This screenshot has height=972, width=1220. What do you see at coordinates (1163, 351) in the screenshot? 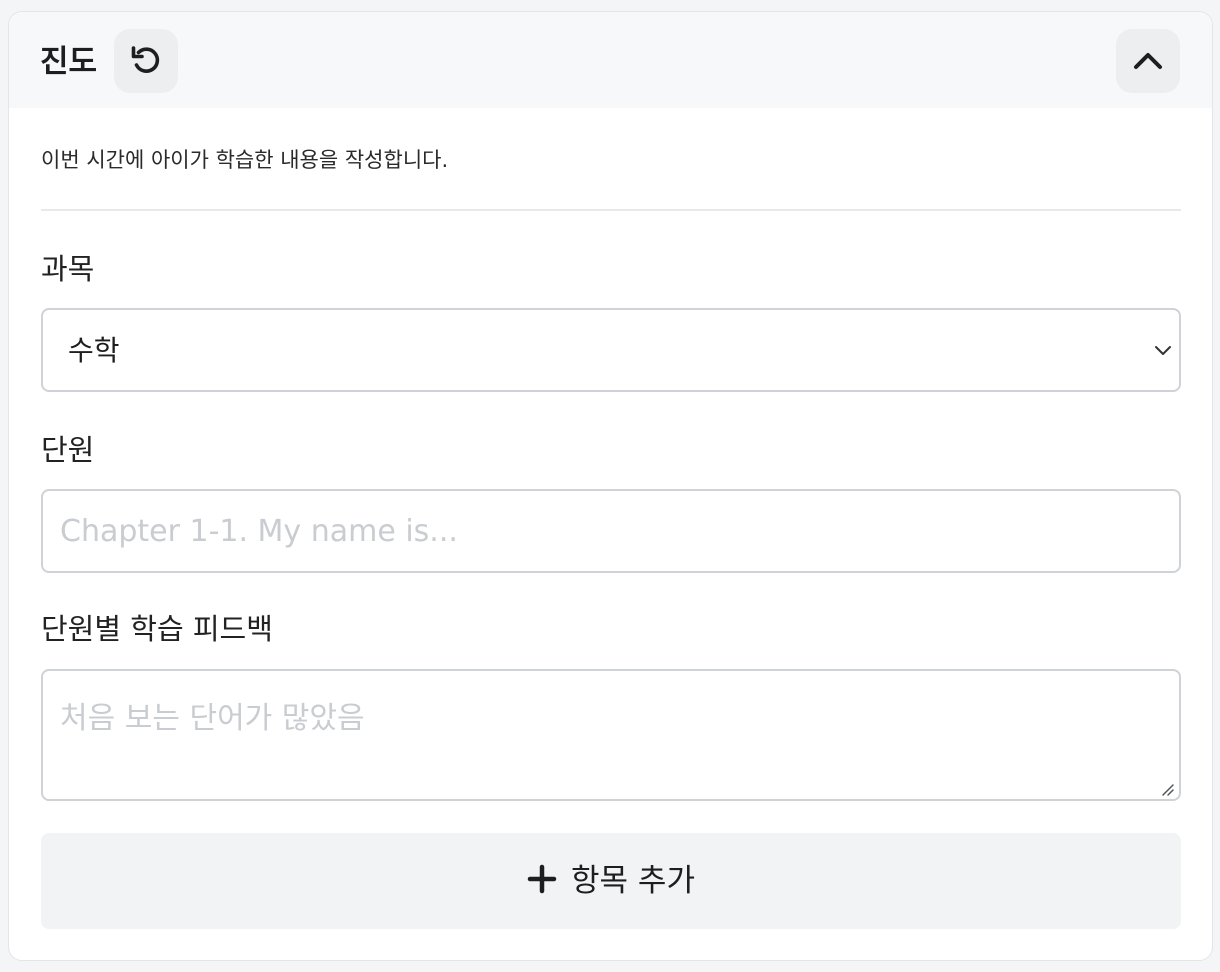
I see `chevron-down-icon` at bounding box center [1163, 351].